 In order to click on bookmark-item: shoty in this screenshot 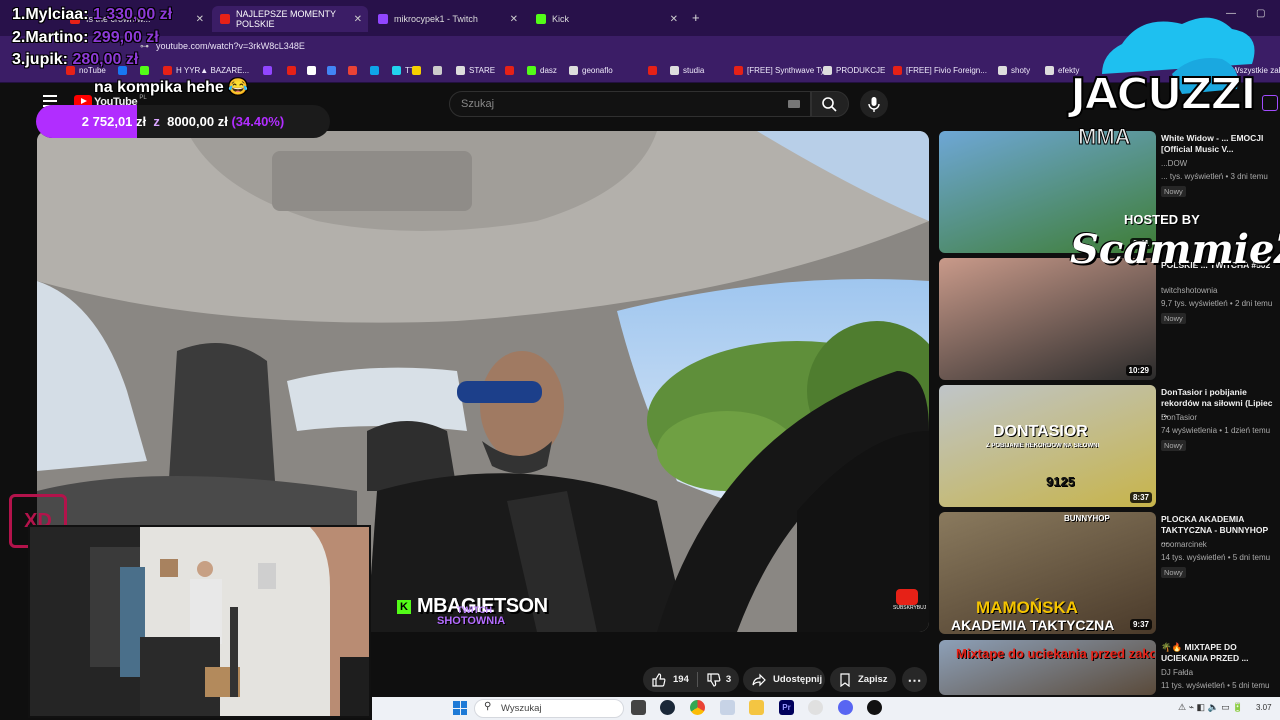, I will do `click(1014, 70)`.